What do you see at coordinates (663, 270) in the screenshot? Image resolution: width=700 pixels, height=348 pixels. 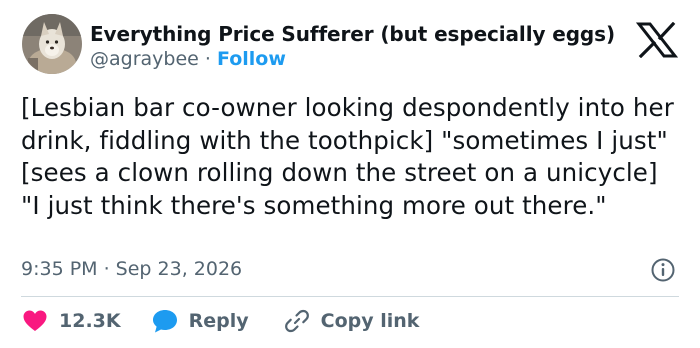 I see `info-icon` at bounding box center [663, 270].